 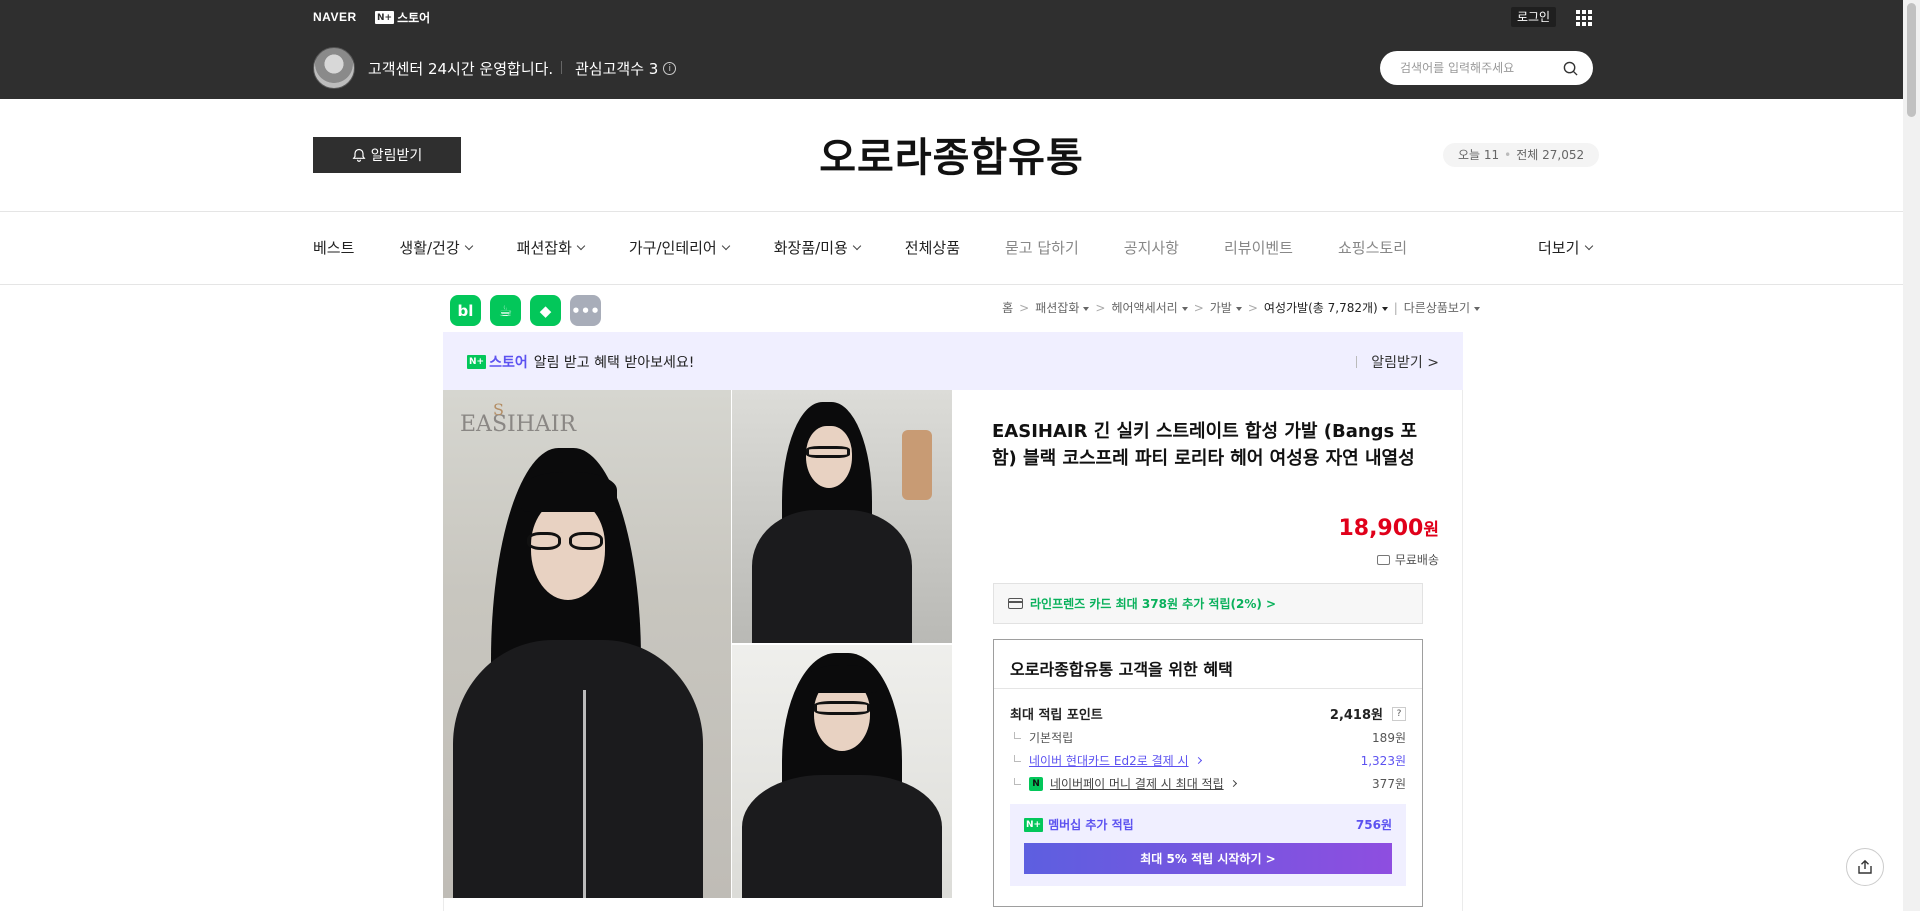 I want to click on nav-more-label: 더보기, so click(x=1559, y=248).